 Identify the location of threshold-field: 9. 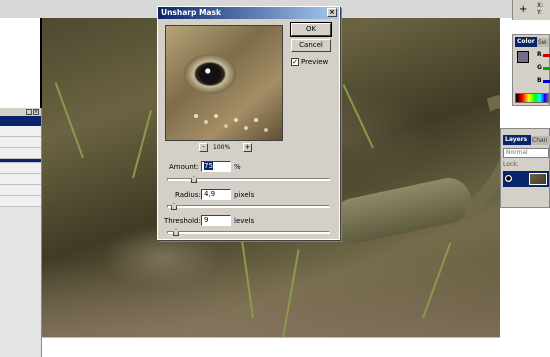
(216, 220).